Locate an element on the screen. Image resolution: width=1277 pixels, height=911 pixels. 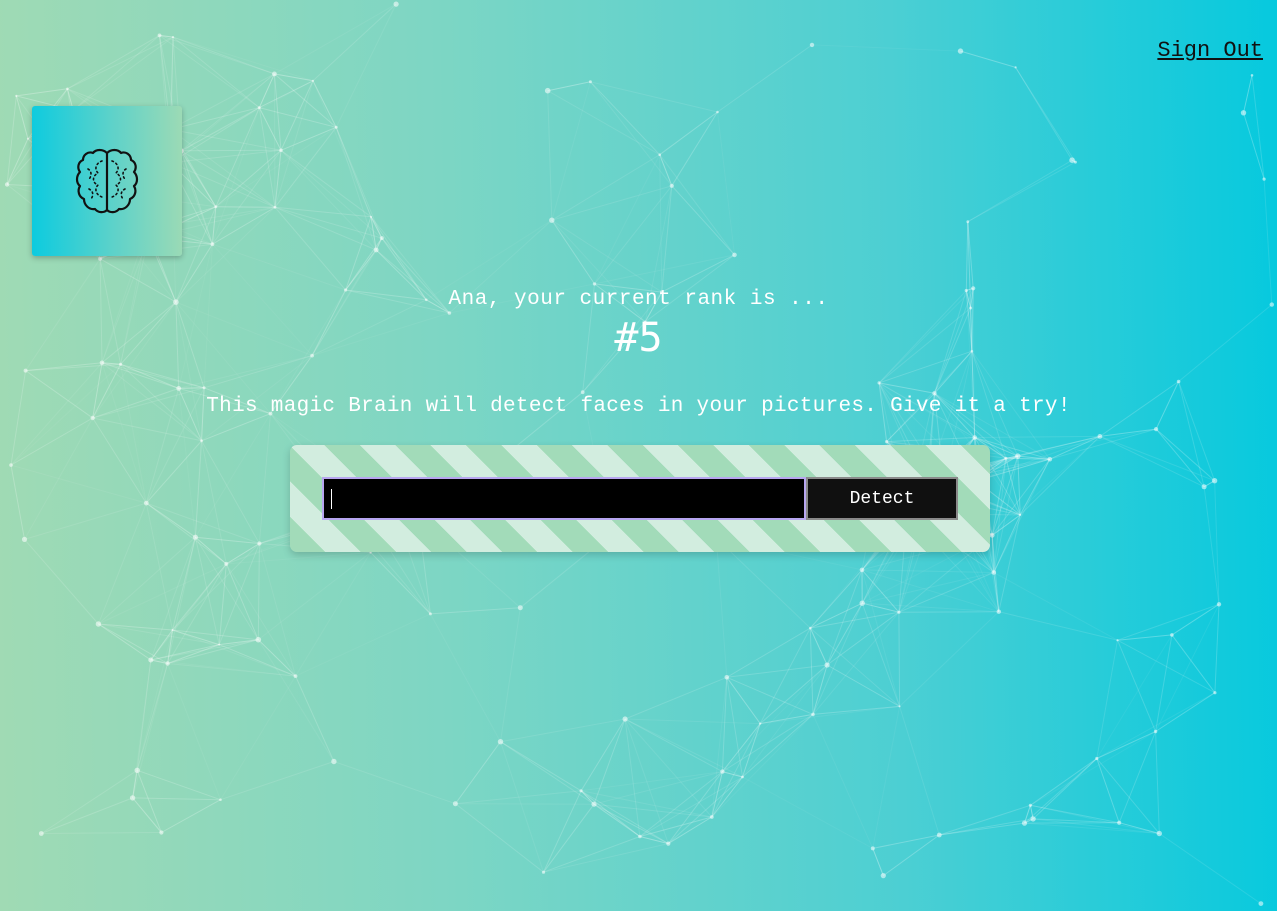
sign-out-link: Sign Out is located at coordinates (1210, 50).